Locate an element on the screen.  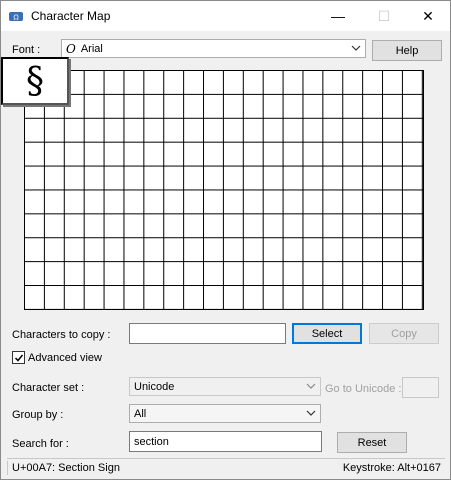
close-icon: ✕ is located at coordinates (428, 15).